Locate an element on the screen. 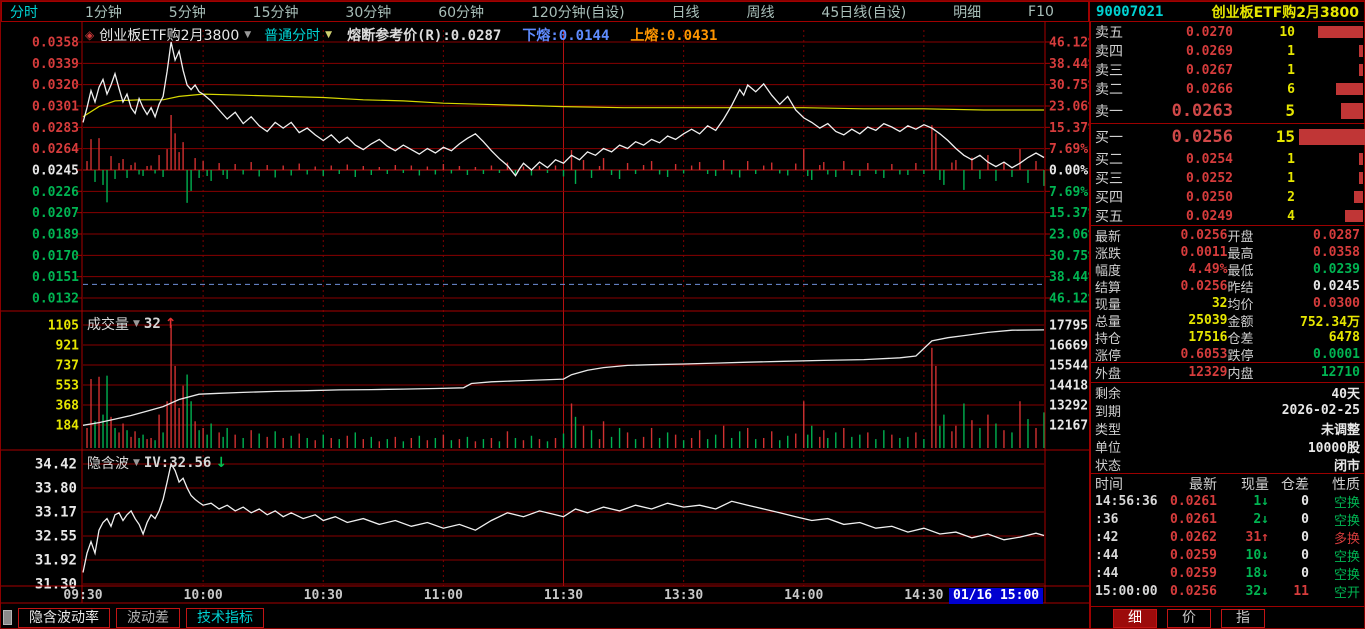  order-book-row: 卖四 0.0269 1 is located at coordinates (1228, 50).